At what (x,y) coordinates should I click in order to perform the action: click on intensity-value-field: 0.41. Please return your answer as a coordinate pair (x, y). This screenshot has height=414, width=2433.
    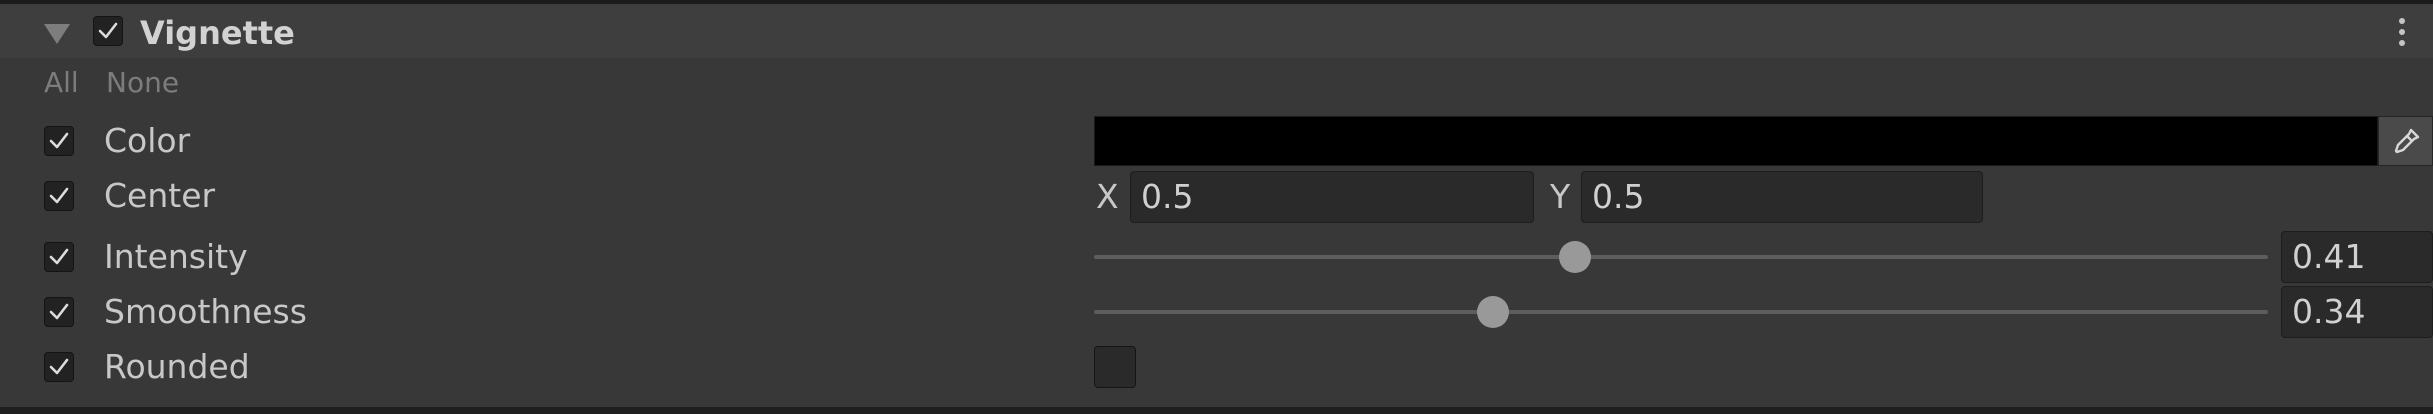
    Looking at the image, I should click on (2357, 257).